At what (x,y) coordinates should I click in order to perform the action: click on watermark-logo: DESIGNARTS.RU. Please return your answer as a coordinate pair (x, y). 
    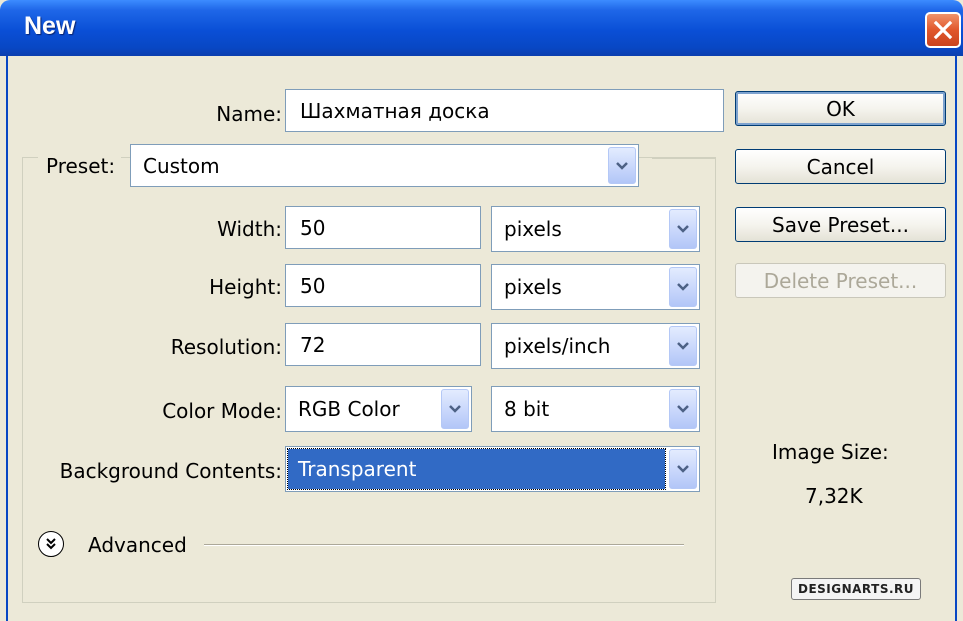
    Looking at the image, I should click on (856, 589).